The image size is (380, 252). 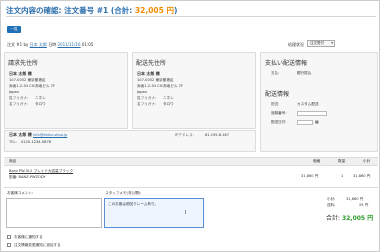 What do you see at coordinates (364, 205) in the screenshot?
I see `shipping-value: 25 円` at bounding box center [364, 205].